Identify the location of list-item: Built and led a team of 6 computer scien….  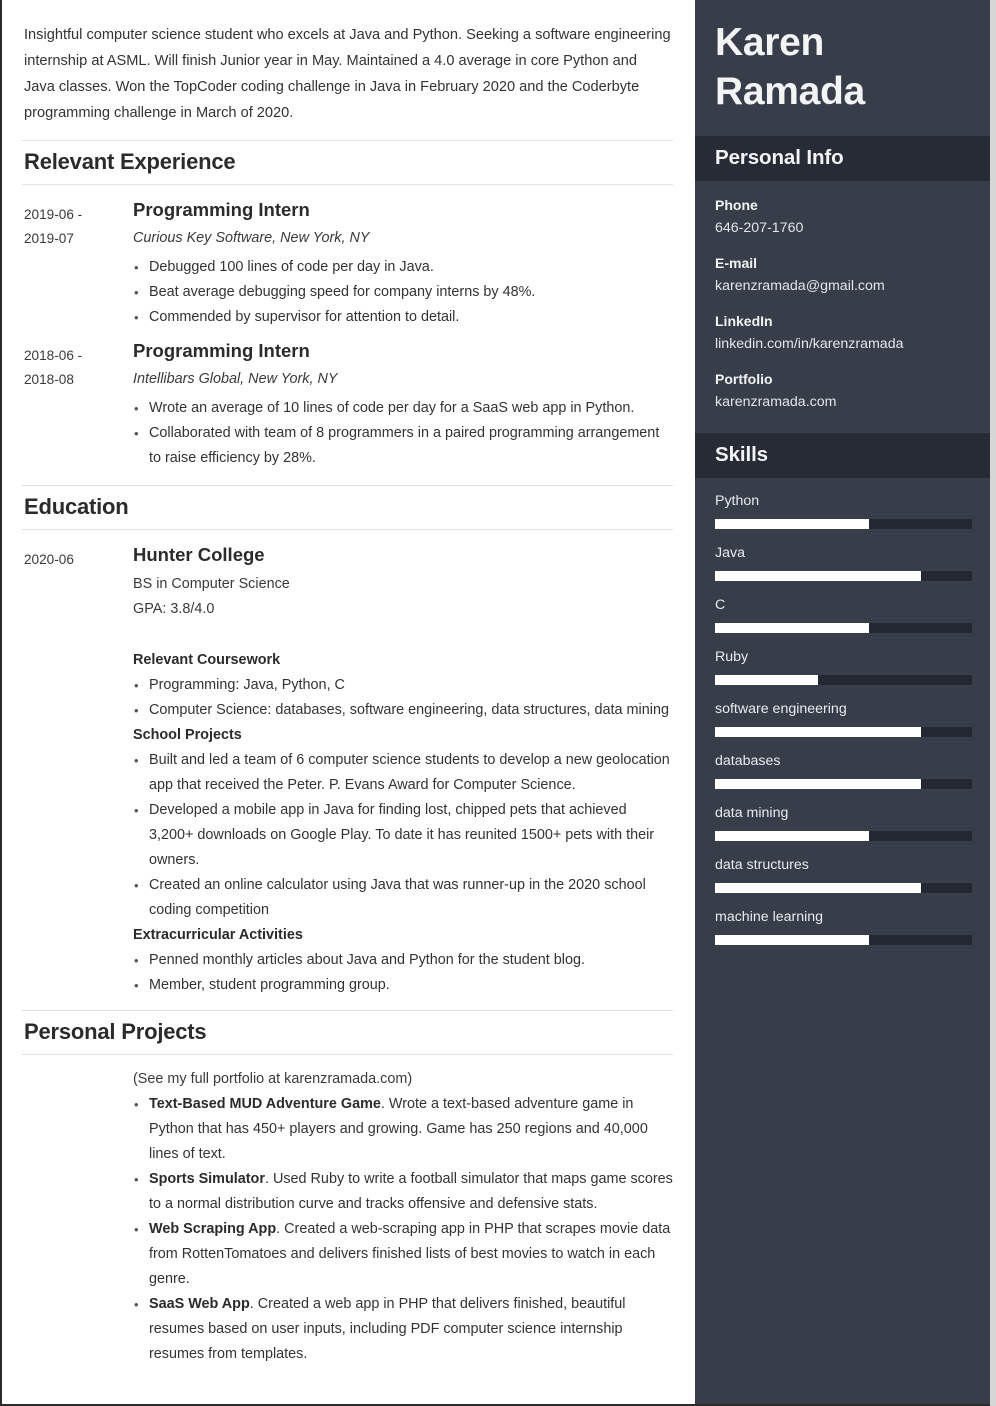
(403, 773).